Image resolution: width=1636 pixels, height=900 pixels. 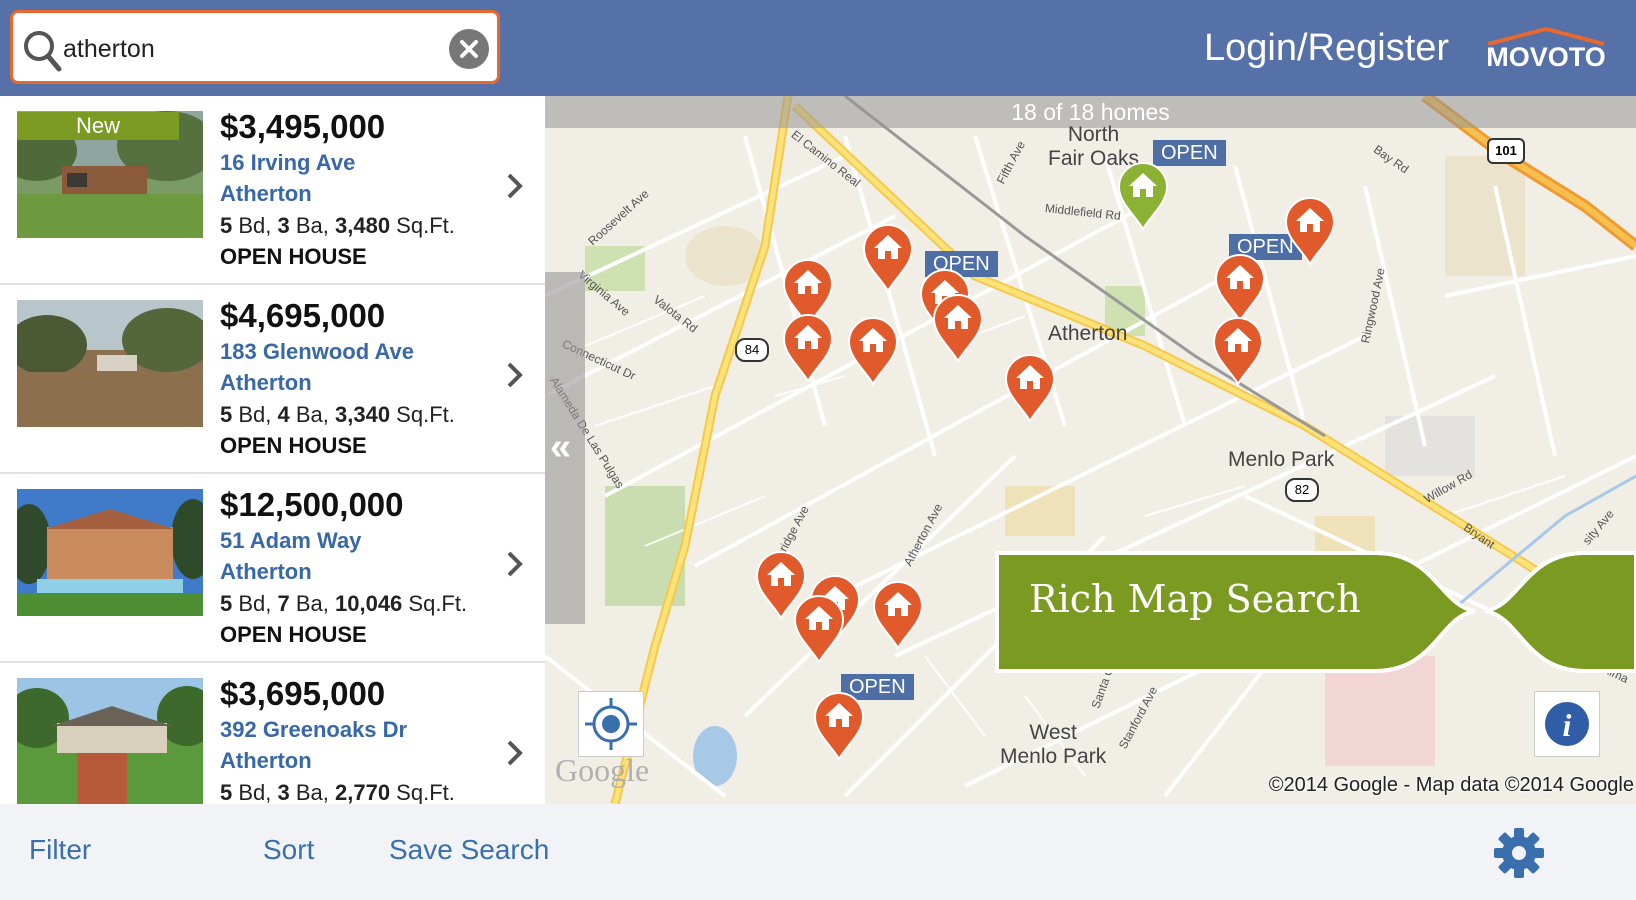 I want to click on place-label-menlo-park: Menlo Park, so click(x=1281, y=459).